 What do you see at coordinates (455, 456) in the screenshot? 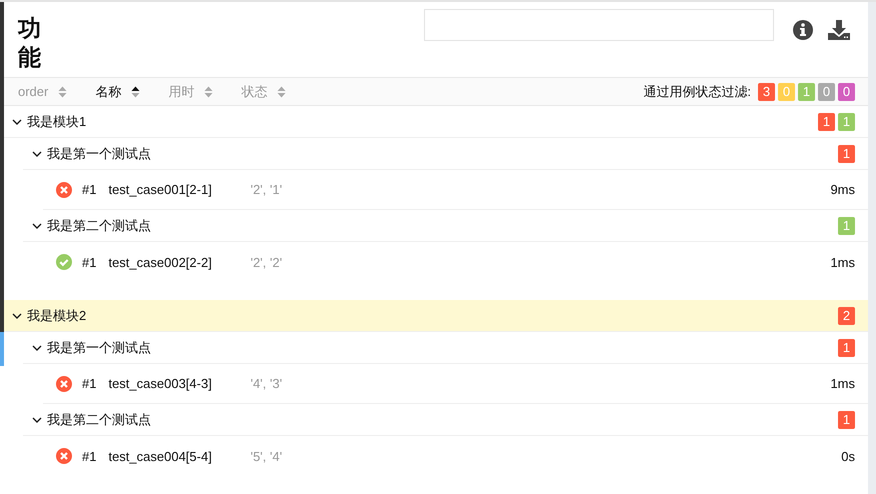
I see `test-case-row: #1 test_case004[5-4] '5', '4' 0s` at bounding box center [455, 456].